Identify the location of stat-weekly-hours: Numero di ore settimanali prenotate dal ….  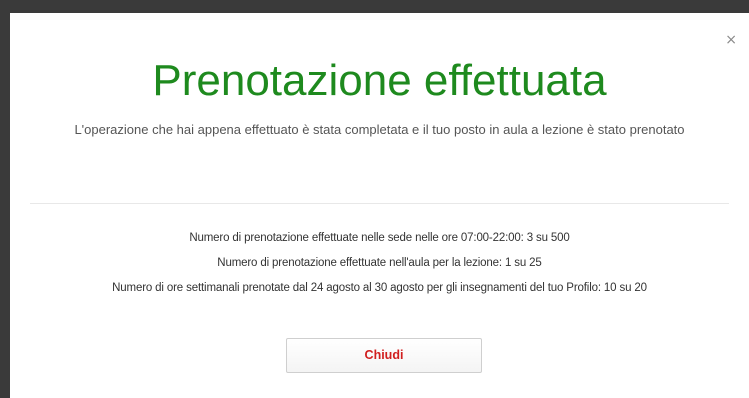
(379, 288).